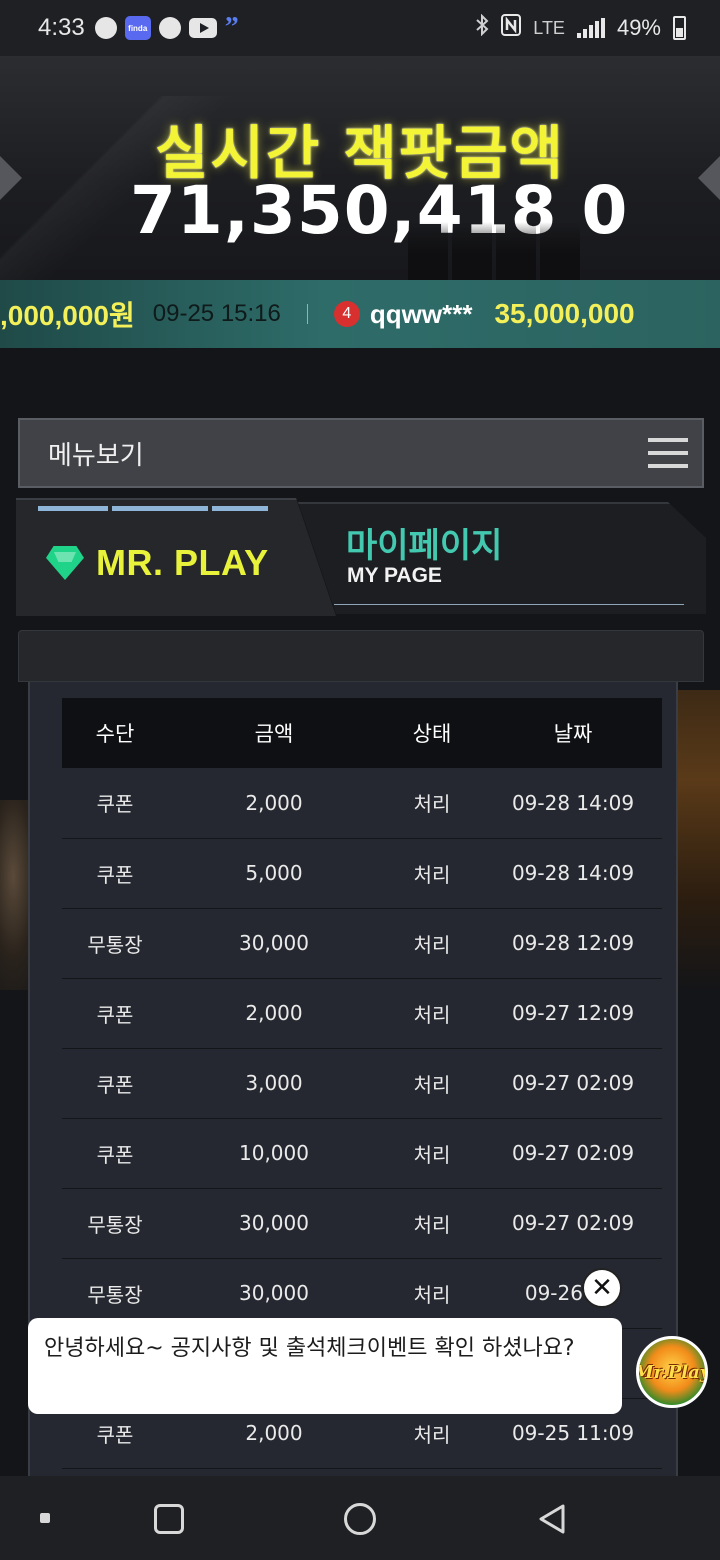 Image resolution: width=720 pixels, height=1560 pixels. I want to click on page-title: 마이페이지, so click(424, 546).